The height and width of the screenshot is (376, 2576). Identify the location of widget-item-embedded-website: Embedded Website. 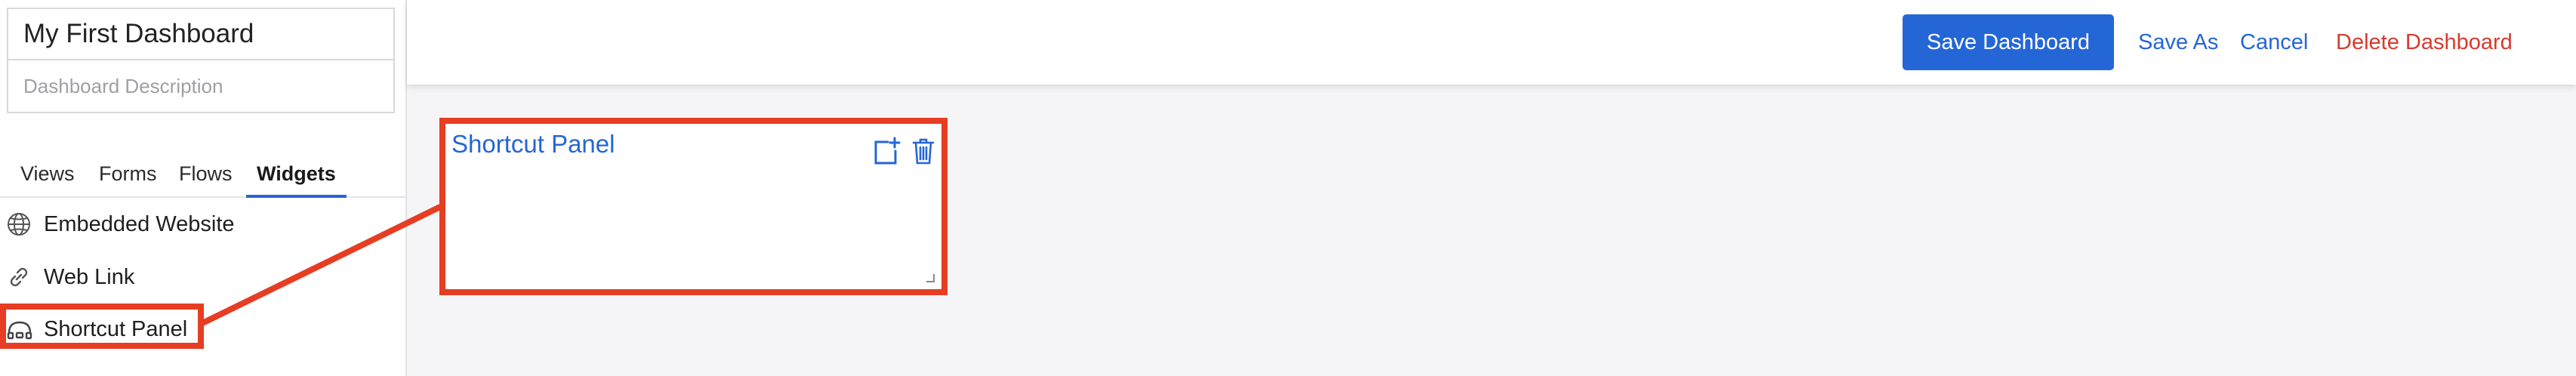
(195, 224).